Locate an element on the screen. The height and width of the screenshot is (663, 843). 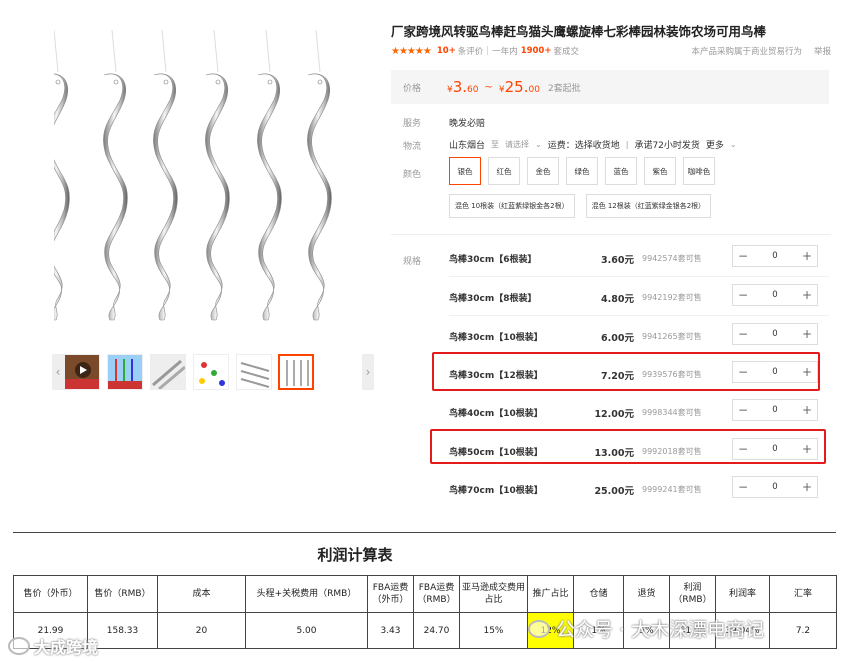
spec-row-highlighted: 鸟棒30cm【12根装】 7.20元 9939576套可售 − 0 + is located at coordinates (630, 373).